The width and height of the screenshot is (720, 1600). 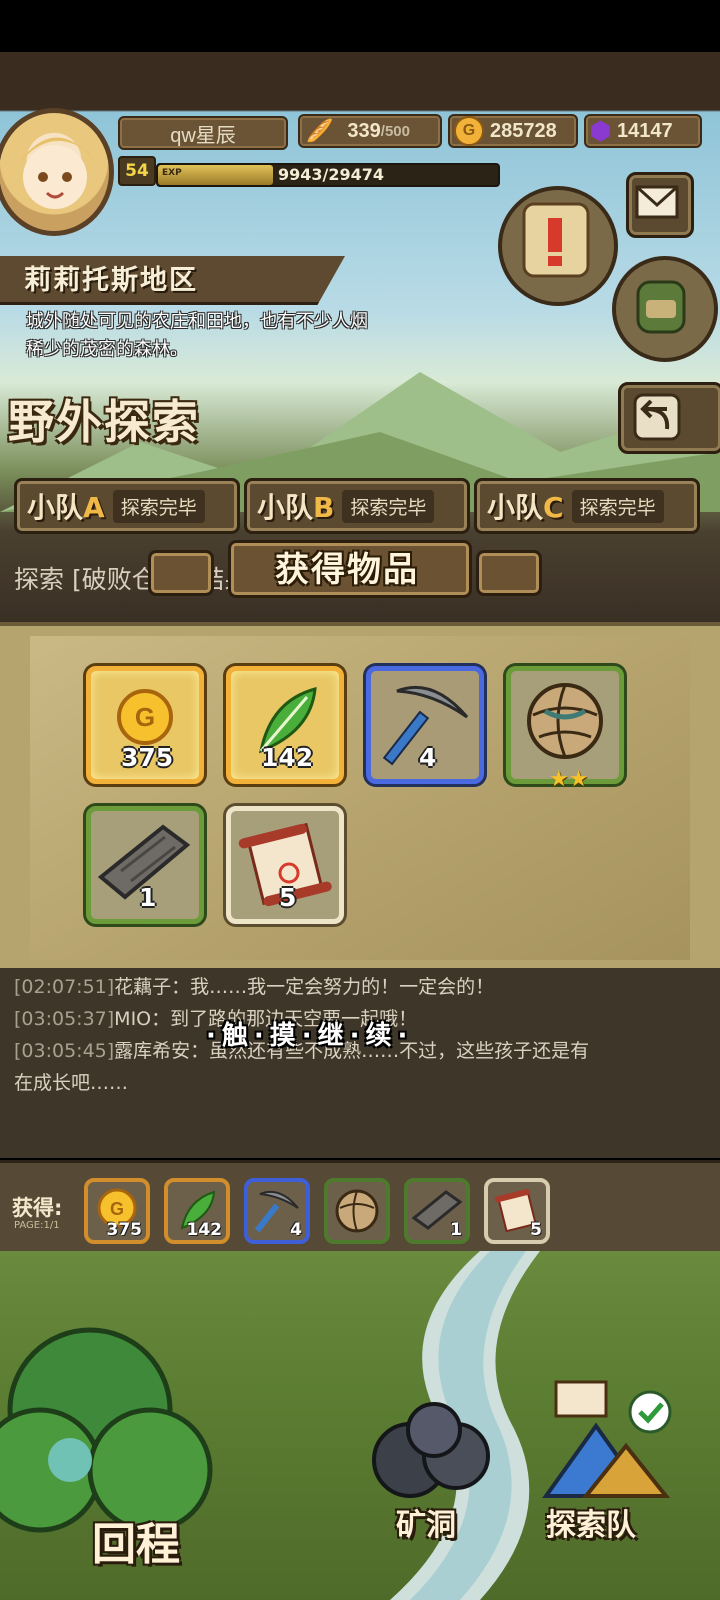 I want to click on team-a-tab: 小队A 探索完毕, so click(x=127, y=506).